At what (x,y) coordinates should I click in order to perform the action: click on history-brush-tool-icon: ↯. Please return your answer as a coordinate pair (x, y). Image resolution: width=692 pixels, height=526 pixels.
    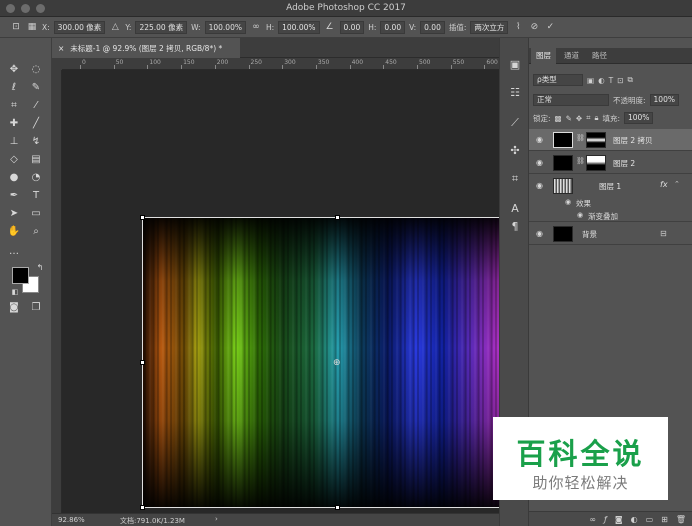
    Looking at the image, I should click on (36, 141).